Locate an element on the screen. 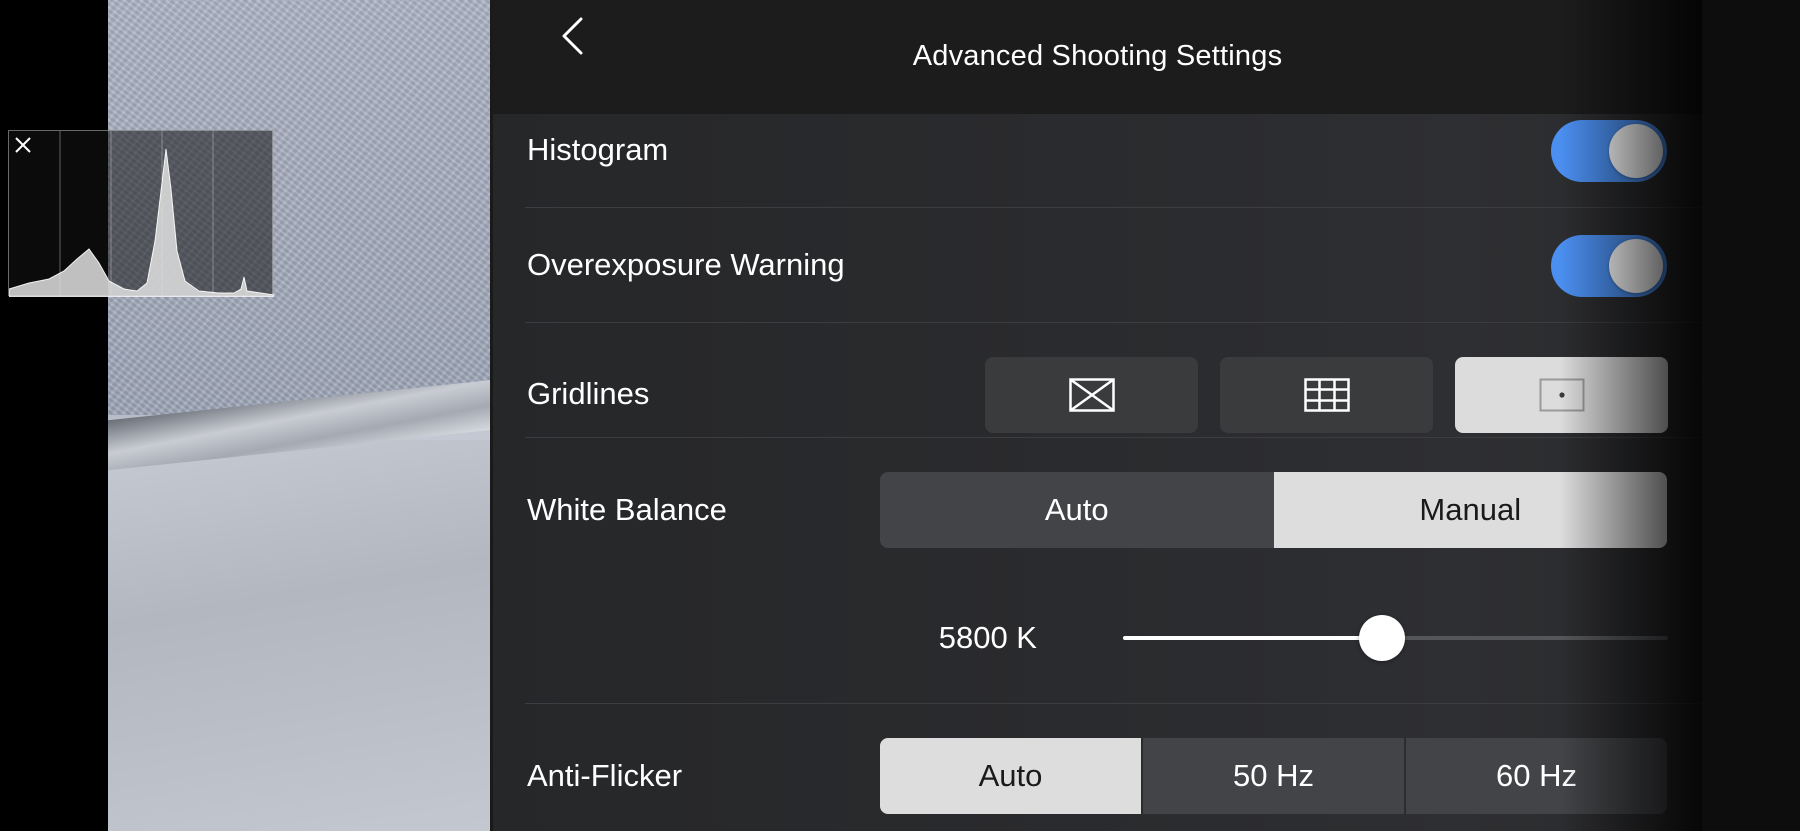 This screenshot has height=831, width=1800. histogram-label: Histogram is located at coordinates (598, 149).